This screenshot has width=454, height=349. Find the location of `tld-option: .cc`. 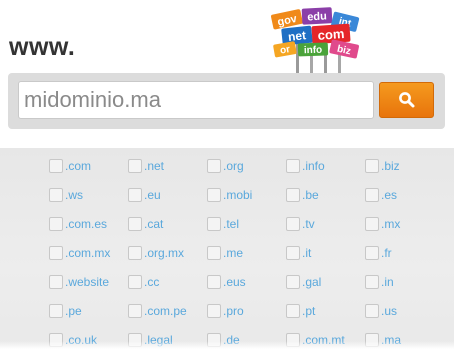

tld-option: .cc is located at coordinates (143, 282).